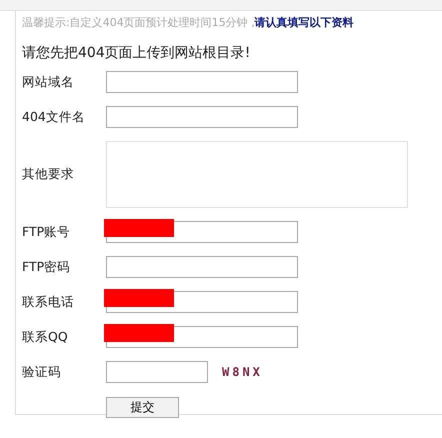  I want to click on field-label: 其他要求, so click(48, 174).